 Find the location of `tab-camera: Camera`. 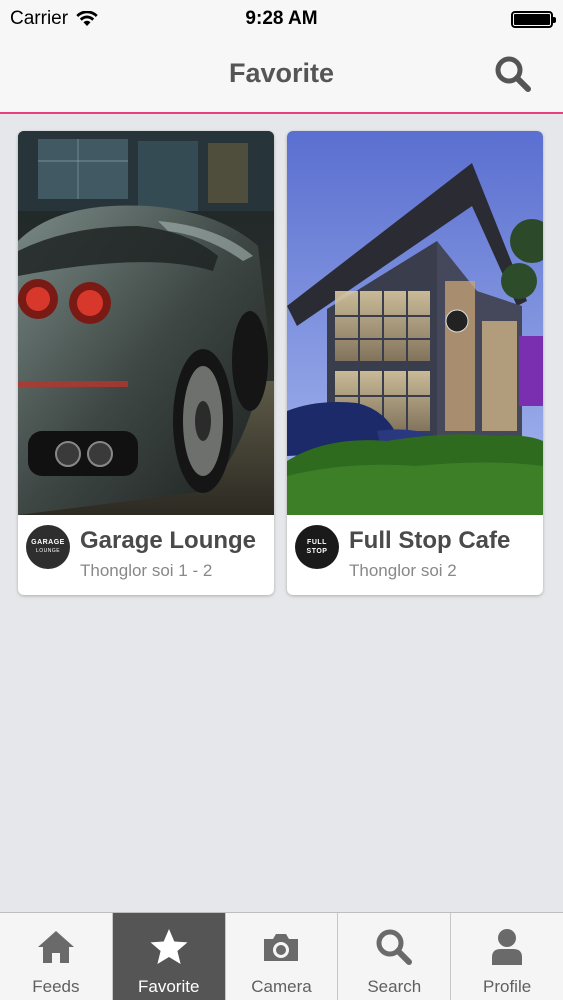

tab-camera: Camera is located at coordinates (282, 956).